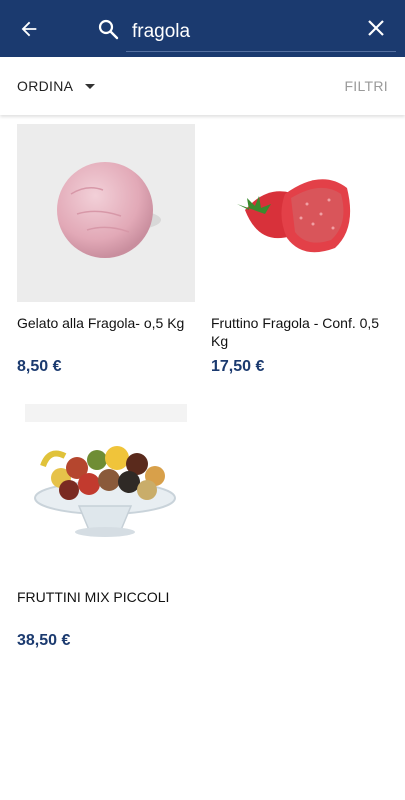 This screenshot has width=405, height=800. I want to click on search-input, so click(261, 32).